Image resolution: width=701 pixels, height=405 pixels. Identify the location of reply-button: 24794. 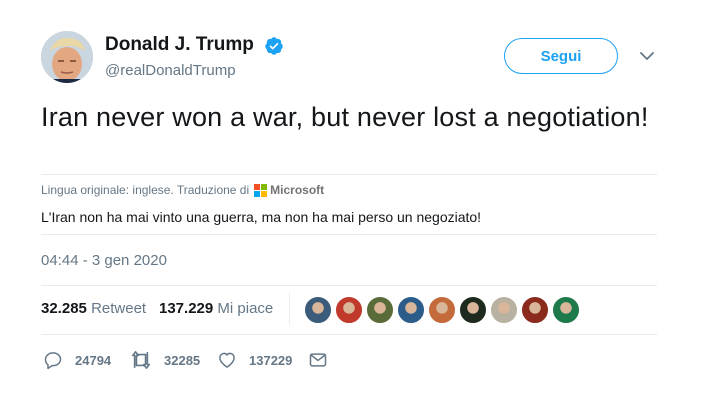
(77, 360).